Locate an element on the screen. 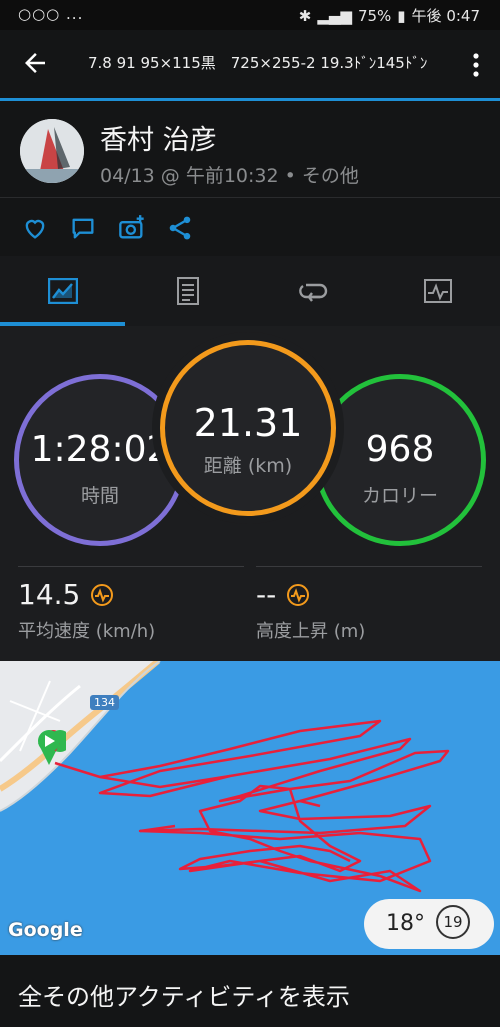 The width and height of the screenshot is (500, 1027). tab-bar is located at coordinates (250, 291).